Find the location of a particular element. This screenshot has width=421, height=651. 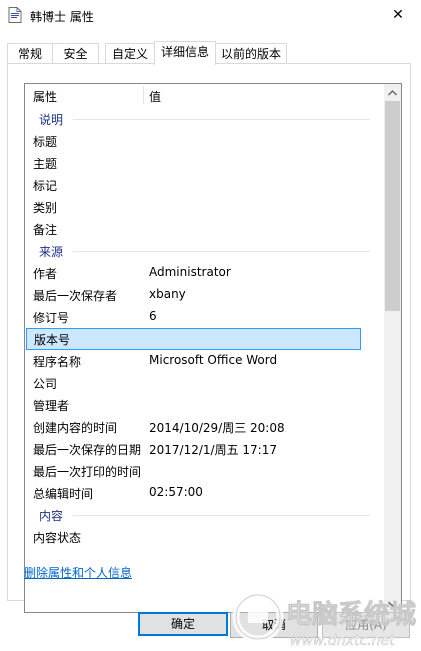

property-key: 内容状态 is located at coordinates (57, 538).